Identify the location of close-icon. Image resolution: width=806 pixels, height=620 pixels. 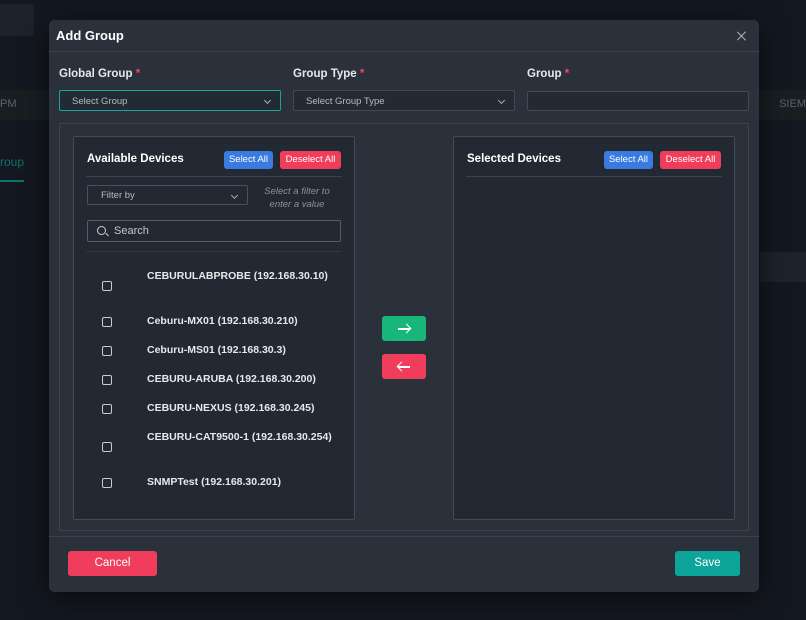
(742, 36).